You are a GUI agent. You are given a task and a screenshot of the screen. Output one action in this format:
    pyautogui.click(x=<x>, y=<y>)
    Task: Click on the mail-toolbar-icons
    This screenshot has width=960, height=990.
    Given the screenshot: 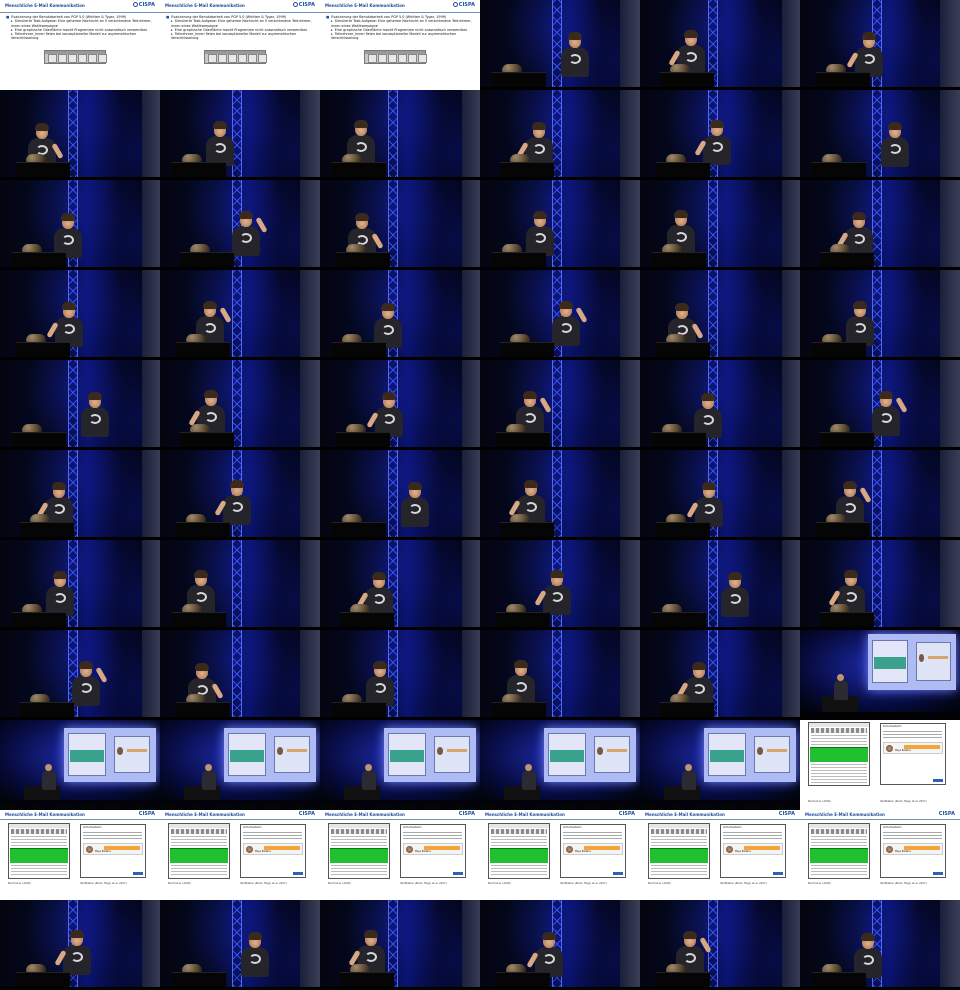 What is the action you would take?
    pyautogui.click(x=39, y=831)
    